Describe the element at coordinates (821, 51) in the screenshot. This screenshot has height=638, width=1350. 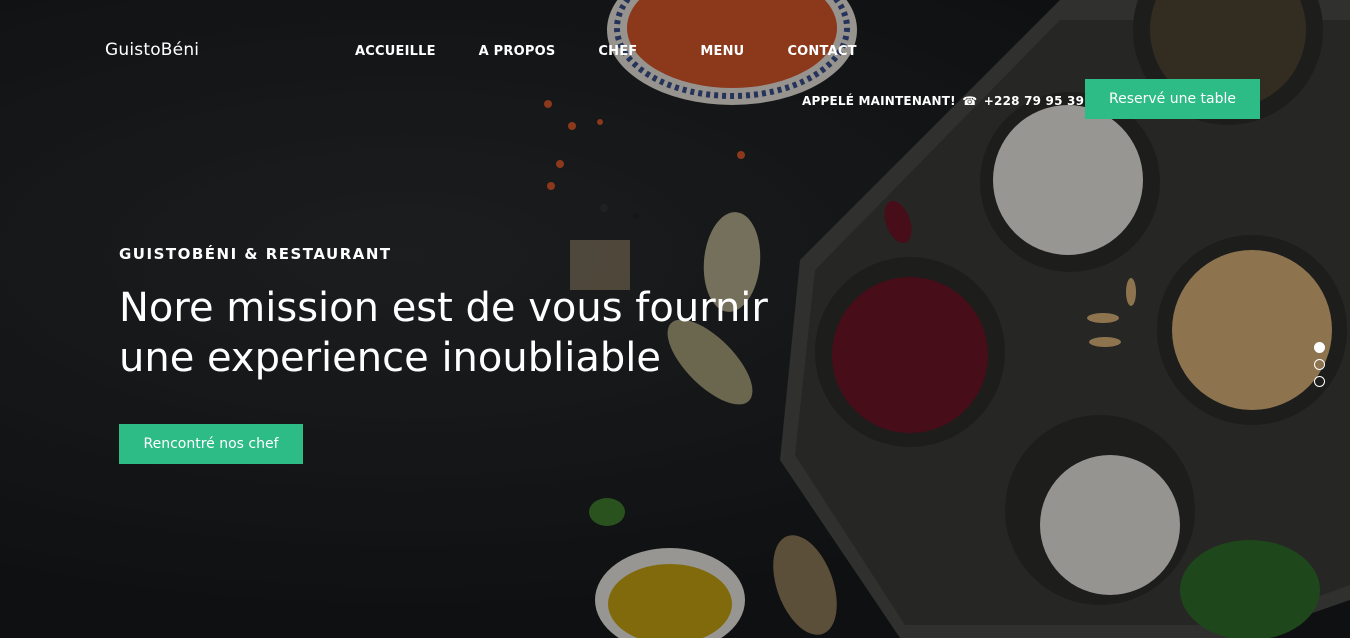
I see `nav-item-contact: CONTACT` at that location.